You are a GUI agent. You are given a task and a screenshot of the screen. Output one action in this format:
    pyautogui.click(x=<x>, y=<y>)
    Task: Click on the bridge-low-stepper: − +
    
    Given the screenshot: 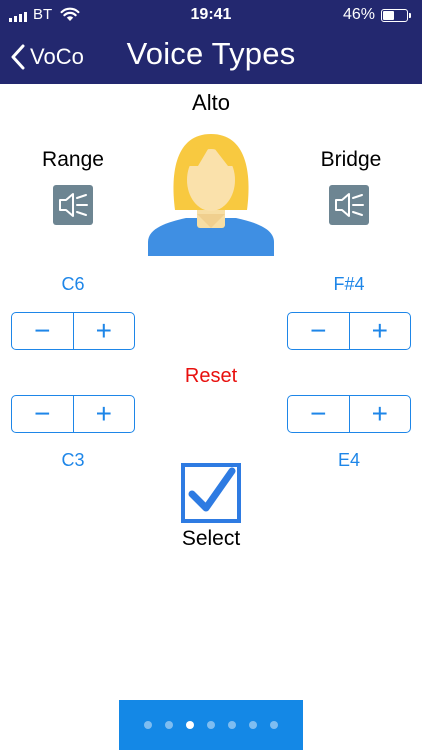 What is the action you would take?
    pyautogui.click(x=349, y=414)
    